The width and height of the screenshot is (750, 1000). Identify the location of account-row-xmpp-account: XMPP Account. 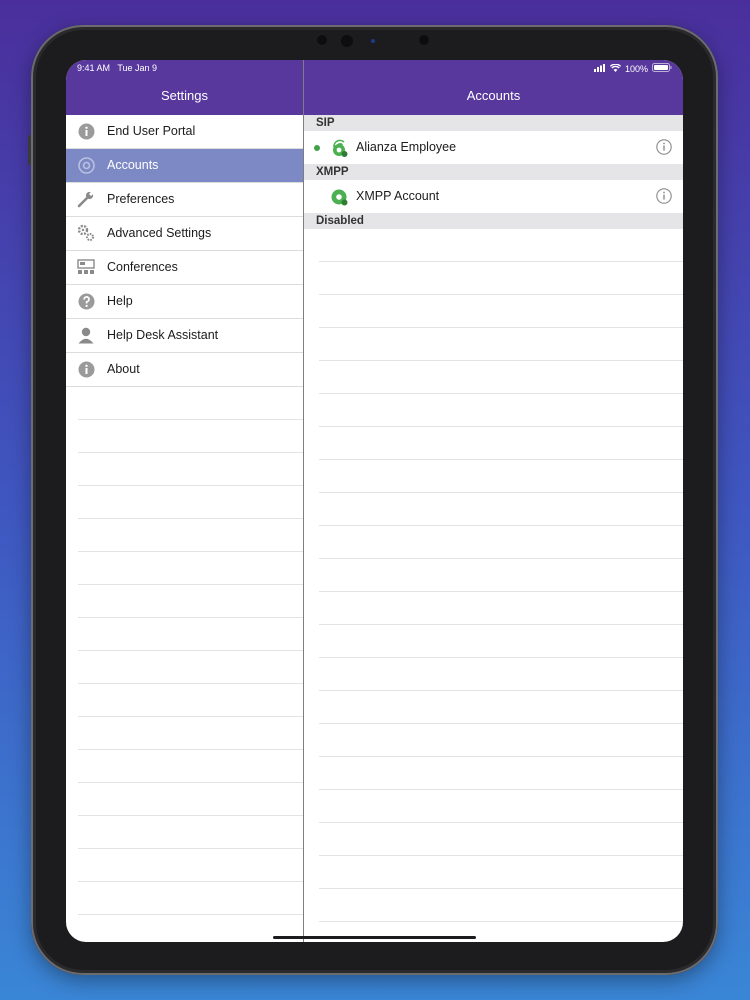
(493, 196).